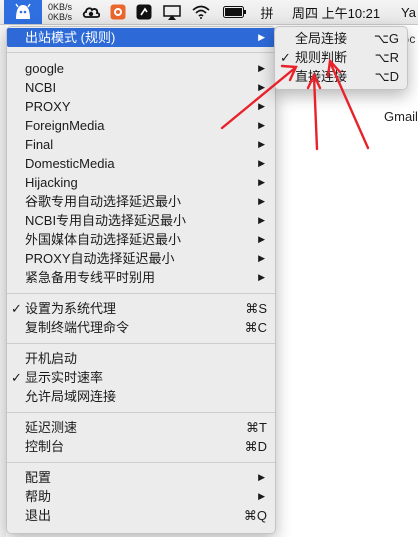 Image resolution: width=418 pixels, height=537 pixels. I want to click on menu-item-label: NCBI, so click(41, 87).